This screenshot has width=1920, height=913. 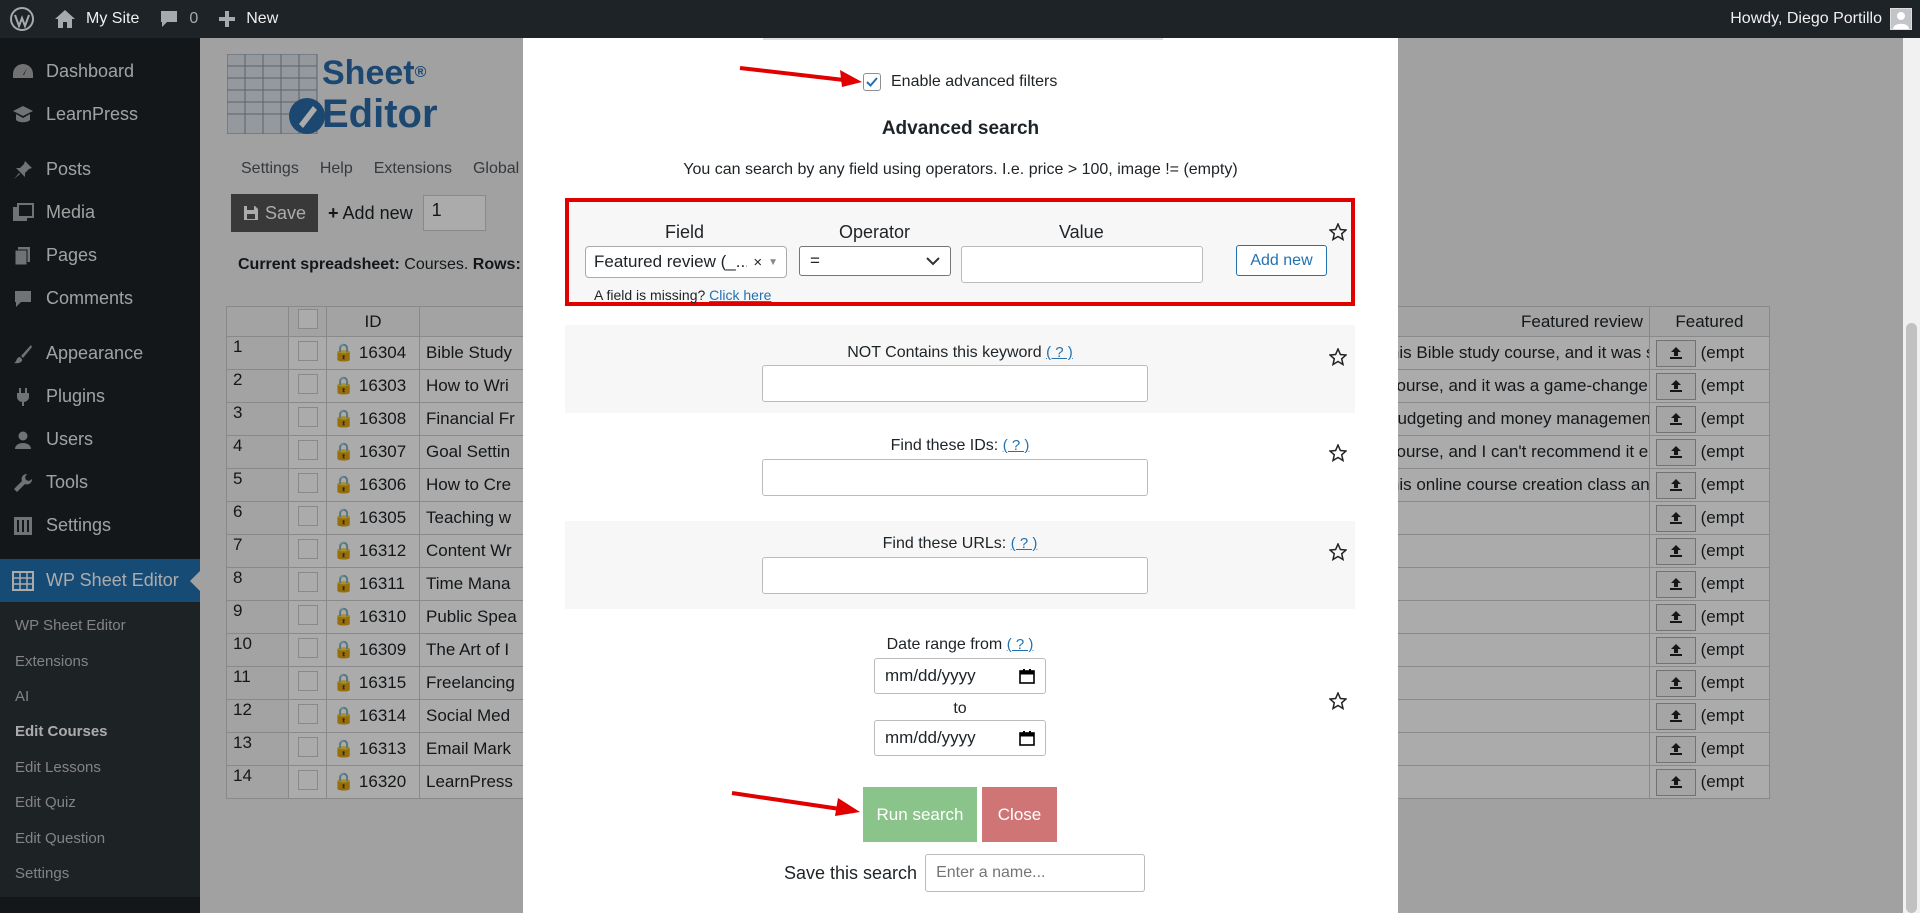 I want to click on plus-icon, so click(x=227, y=19).